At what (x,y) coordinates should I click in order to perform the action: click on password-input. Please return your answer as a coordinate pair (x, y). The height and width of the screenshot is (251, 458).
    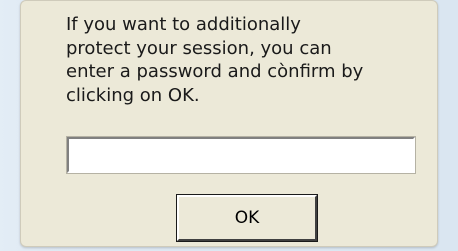
    Looking at the image, I should click on (241, 155).